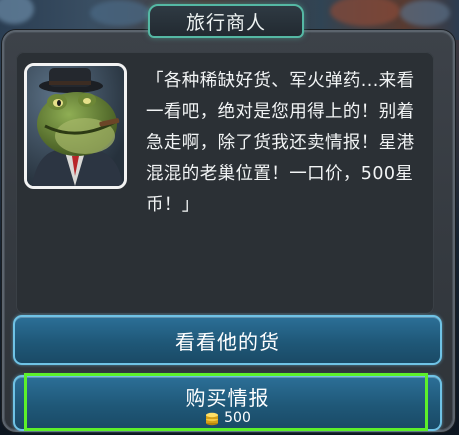 The image size is (459, 435). I want to click on price-value: 500, so click(237, 418).